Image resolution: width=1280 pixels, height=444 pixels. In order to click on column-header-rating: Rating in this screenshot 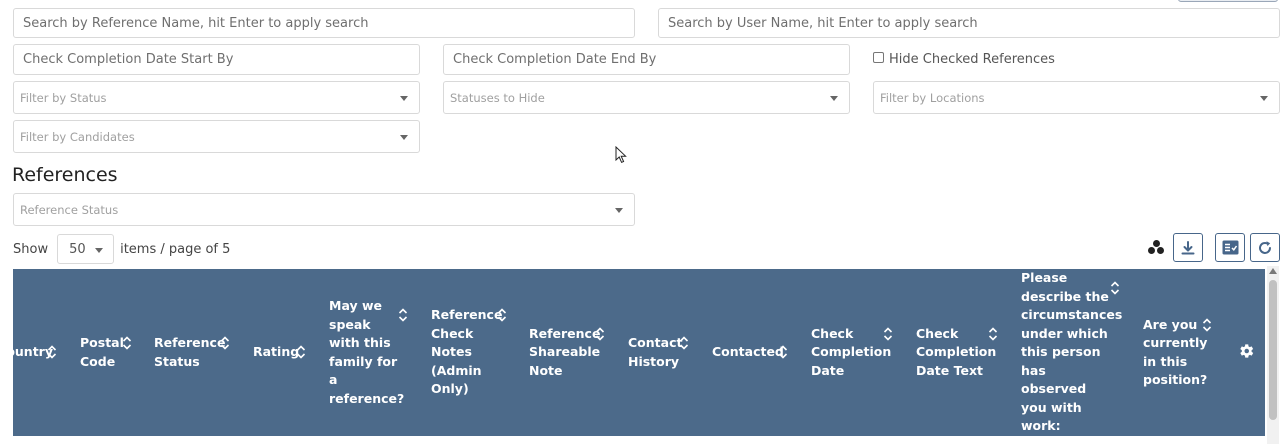, I will do `click(276, 352)`.